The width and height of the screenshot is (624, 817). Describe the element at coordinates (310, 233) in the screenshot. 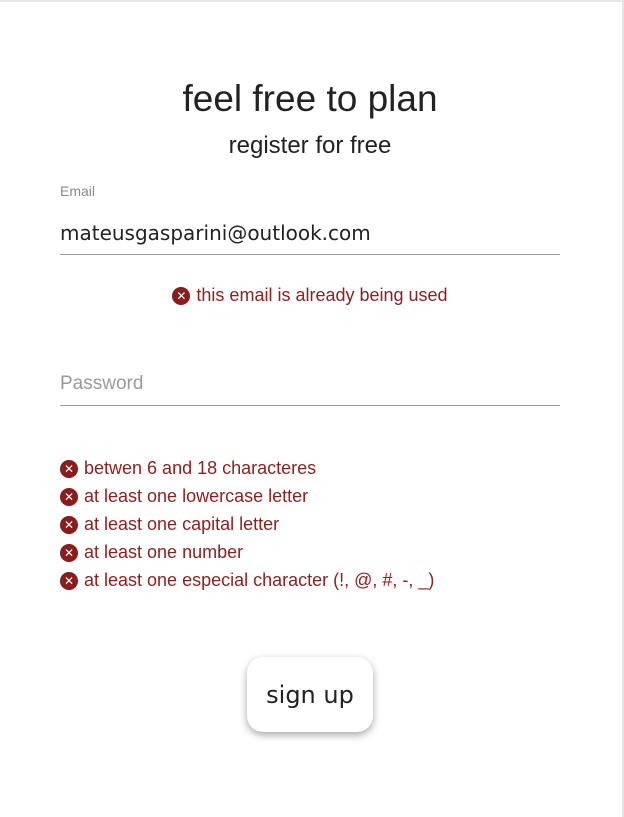

I see `email-field` at that location.